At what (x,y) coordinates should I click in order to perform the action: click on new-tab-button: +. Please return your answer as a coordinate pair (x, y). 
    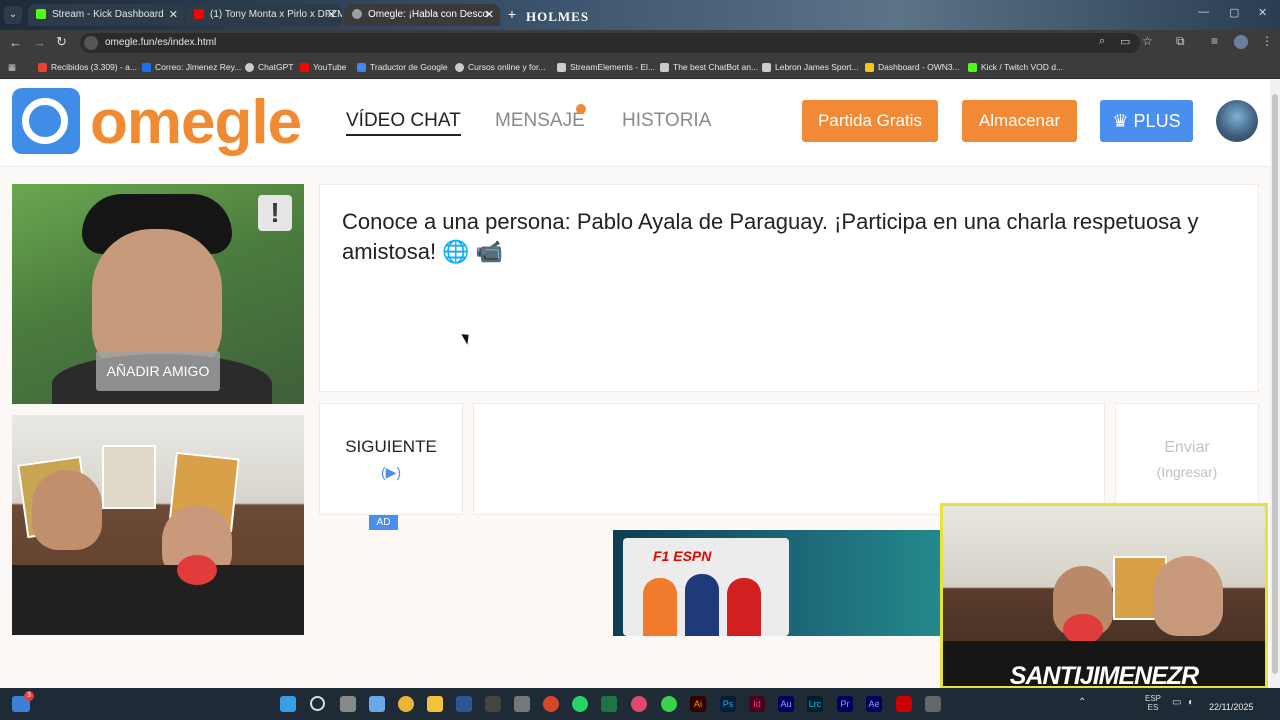
    Looking at the image, I should click on (512, 14).